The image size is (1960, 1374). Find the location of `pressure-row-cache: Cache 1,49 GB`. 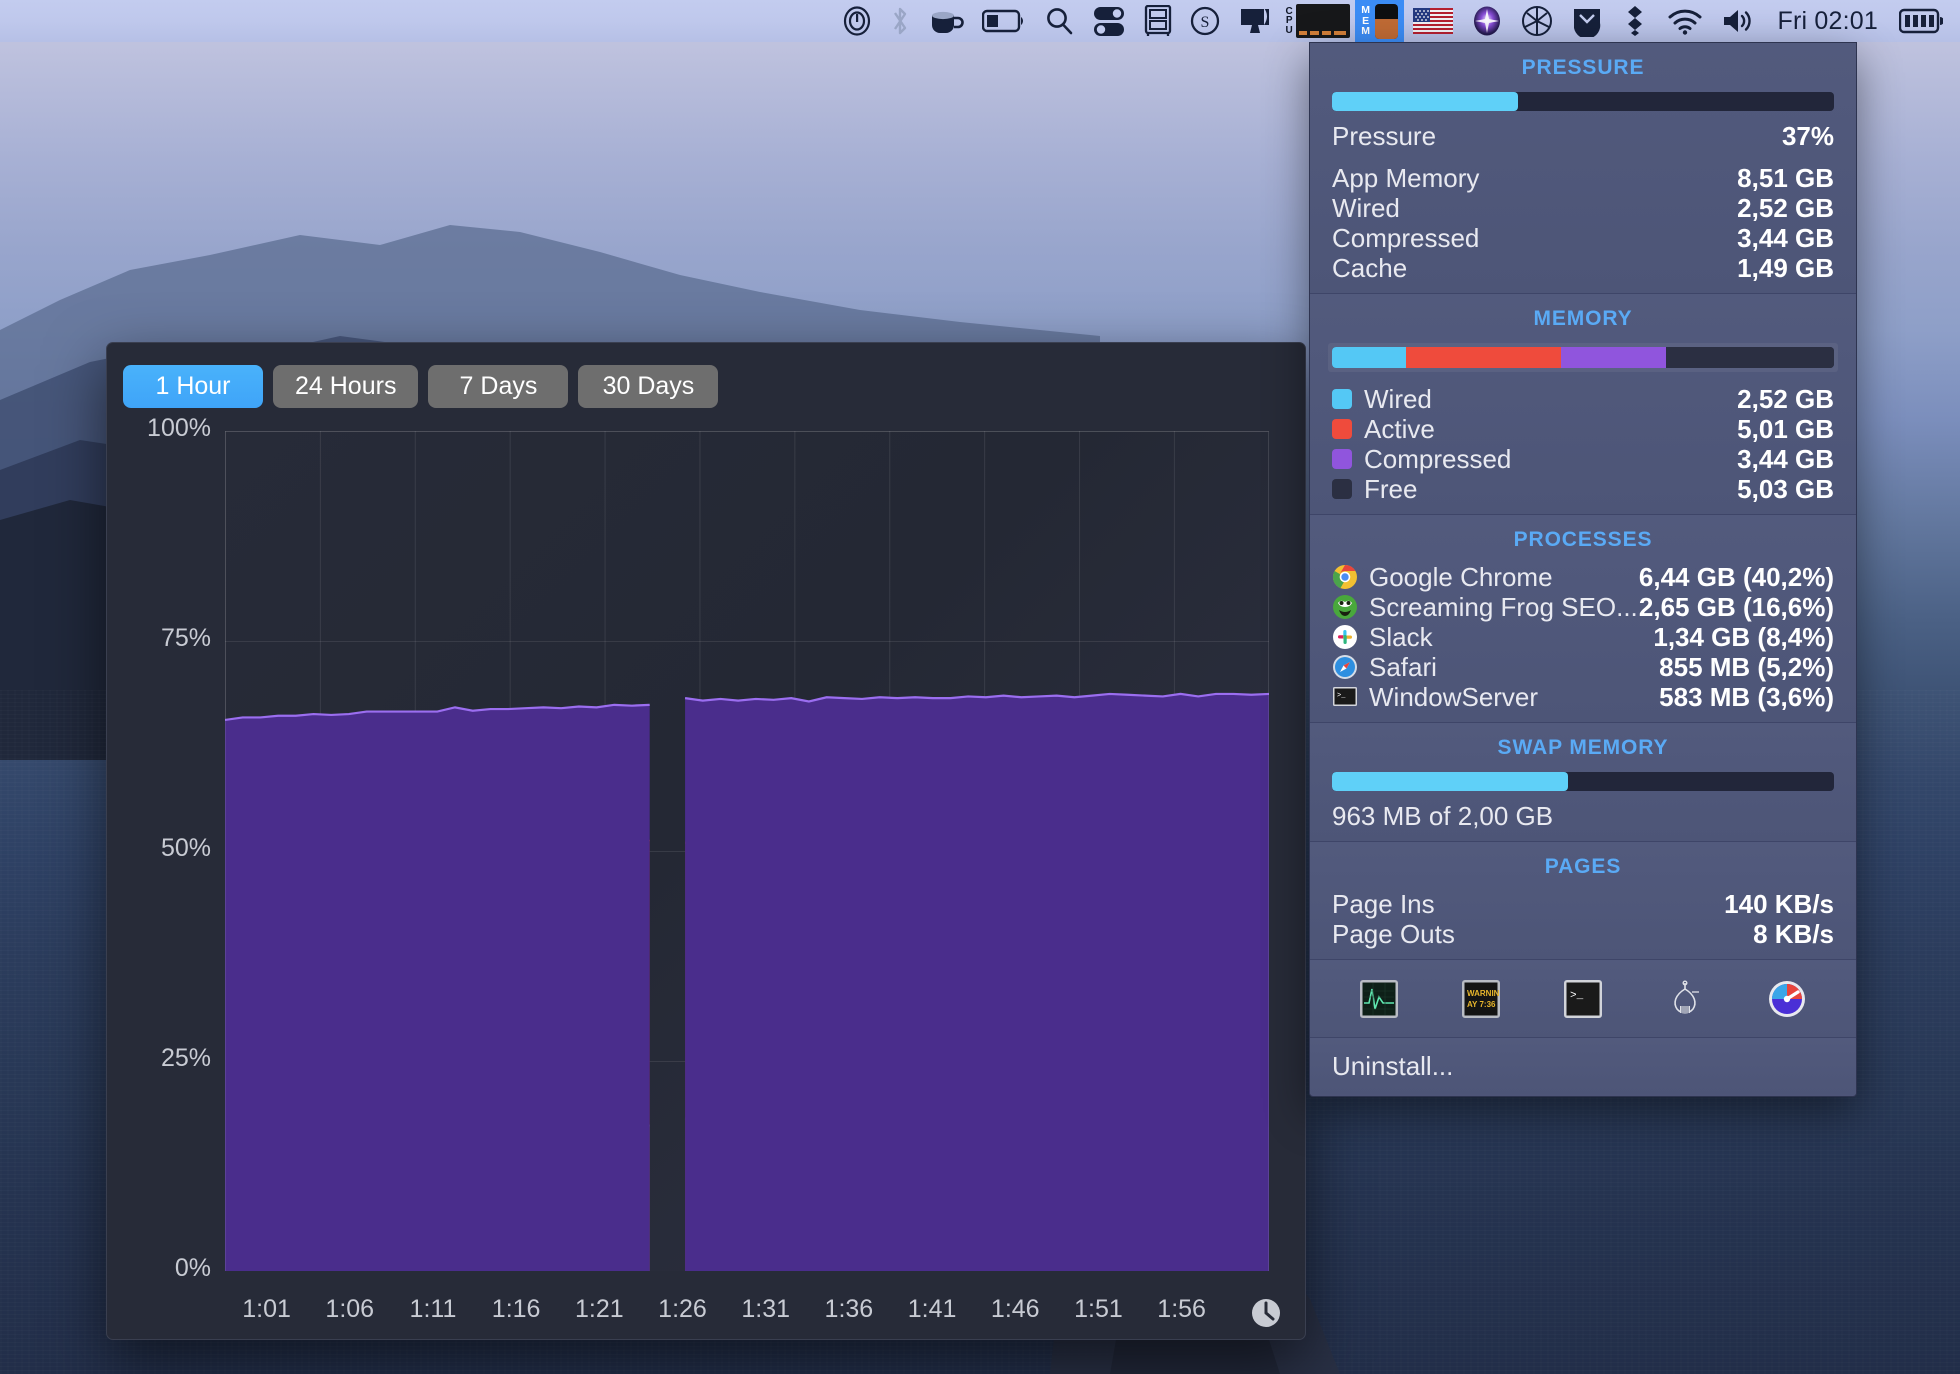

pressure-row-cache: Cache 1,49 GB is located at coordinates (1583, 268).